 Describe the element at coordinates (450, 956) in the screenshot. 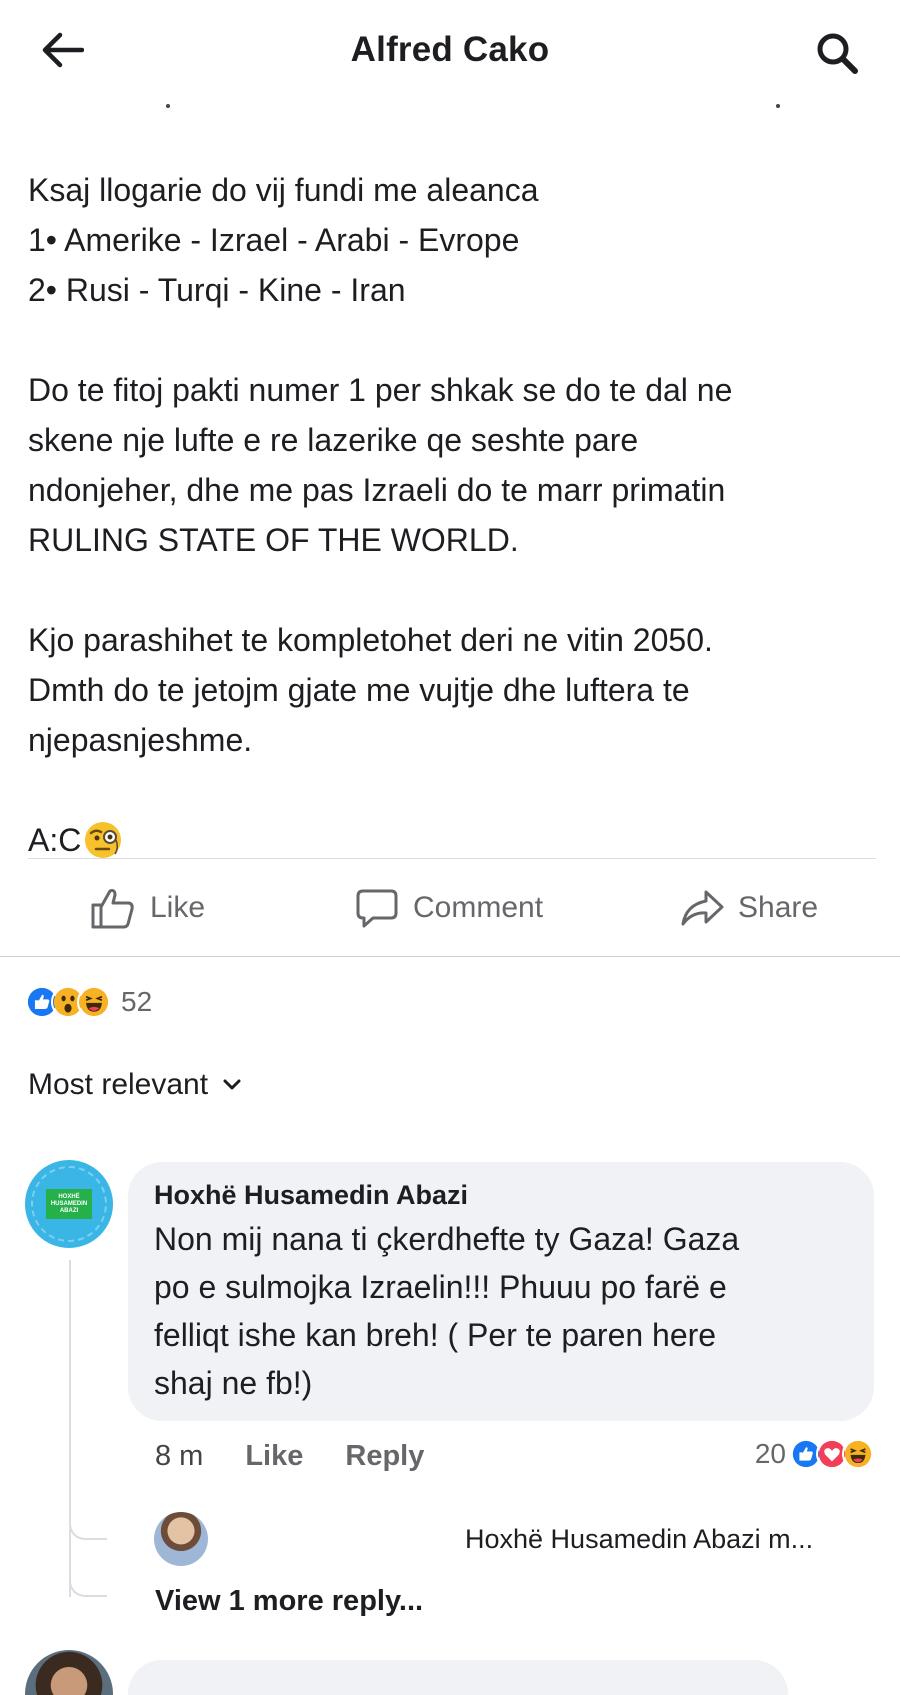

I see `section-divider` at that location.